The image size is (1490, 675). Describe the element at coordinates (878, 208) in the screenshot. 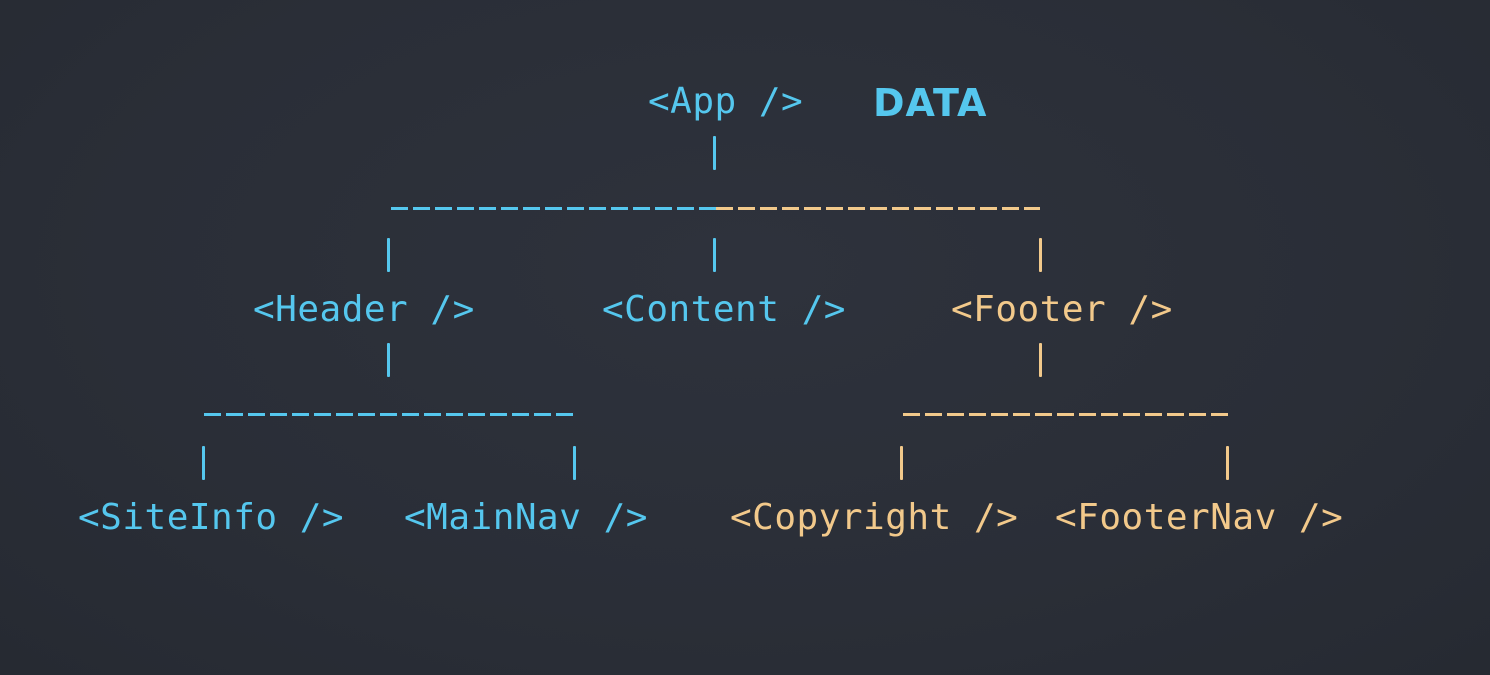

I see `connector-level1-right` at that location.